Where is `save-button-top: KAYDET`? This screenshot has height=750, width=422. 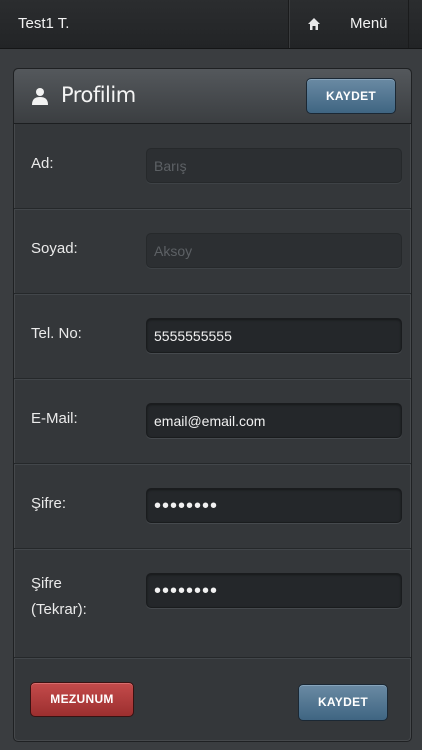
save-button-top: KAYDET is located at coordinates (351, 96).